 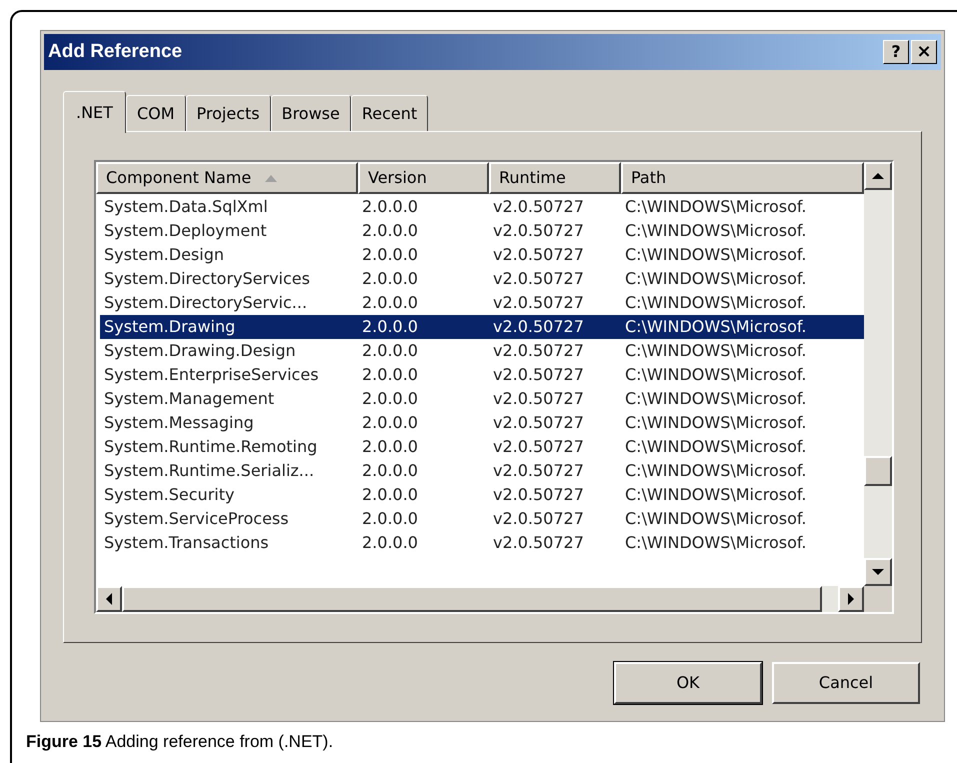 I want to click on cancel-button: Cancel, so click(x=846, y=683).